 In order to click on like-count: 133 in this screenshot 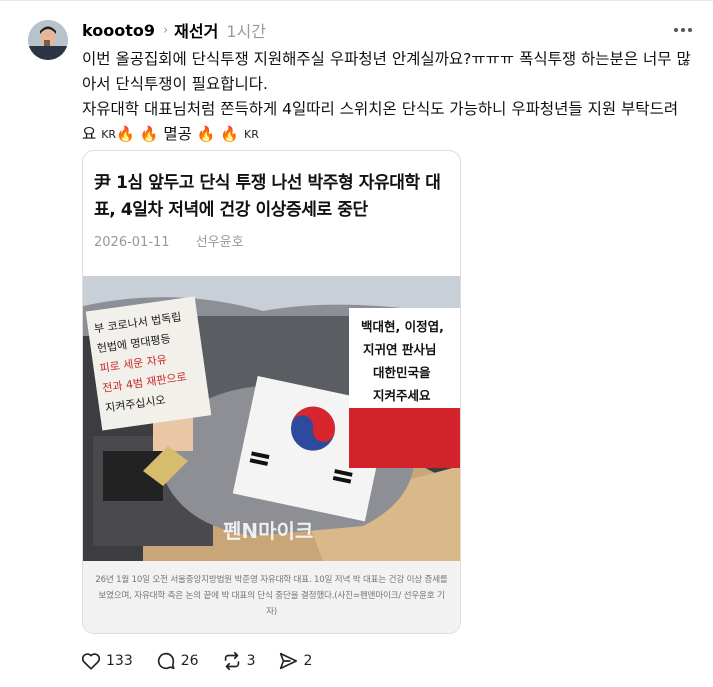, I will do `click(119, 661)`.